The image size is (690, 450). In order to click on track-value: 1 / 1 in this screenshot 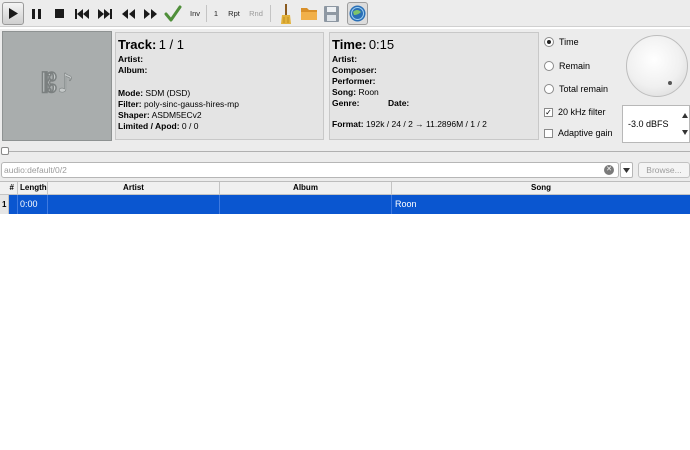, I will do `click(171, 44)`.